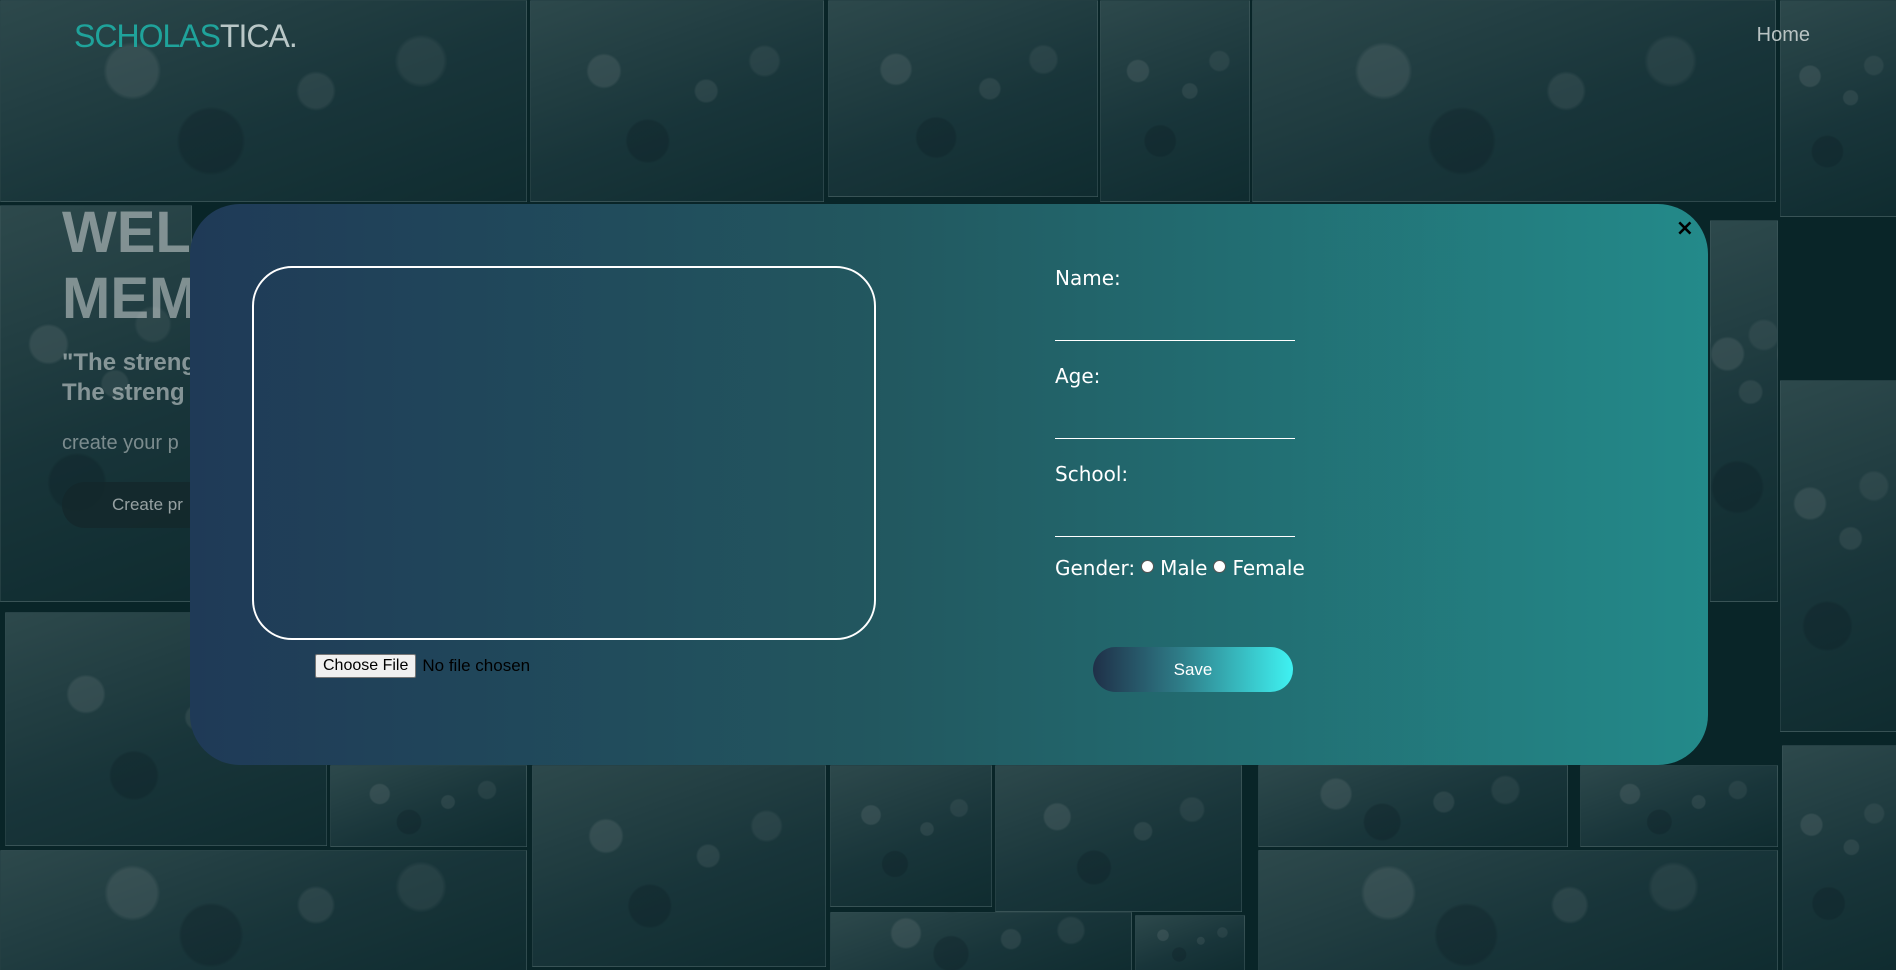  I want to click on name-input, so click(1175, 325).